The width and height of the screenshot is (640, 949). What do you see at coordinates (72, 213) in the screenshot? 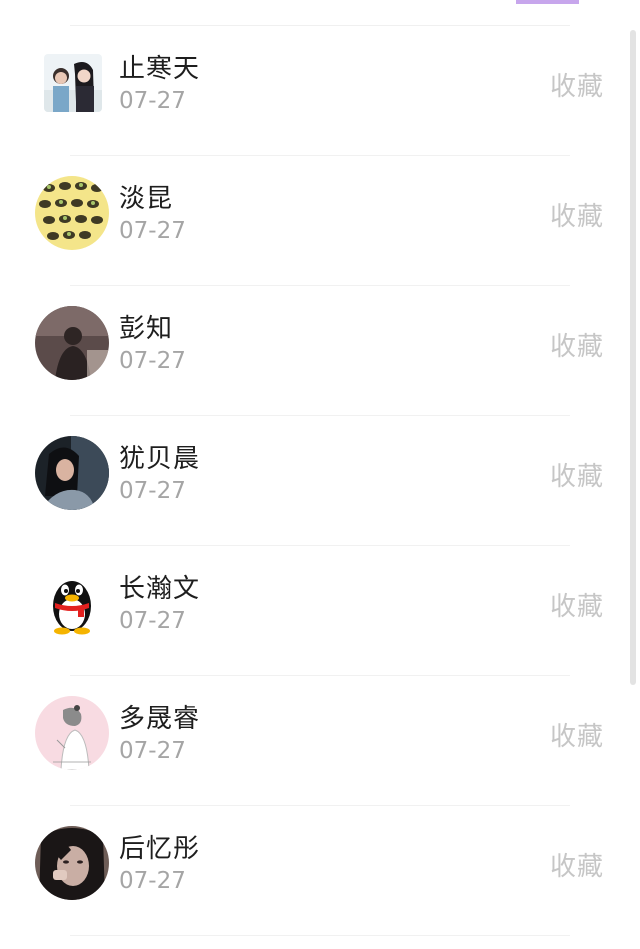
I see `pattern-avatar` at bounding box center [72, 213].